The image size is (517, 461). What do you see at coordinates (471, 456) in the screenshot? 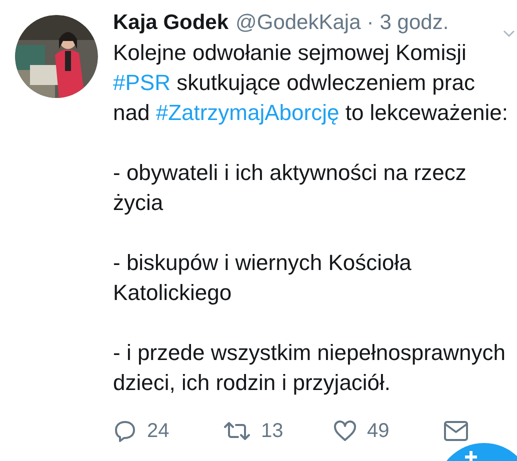
I see `plus-icon` at bounding box center [471, 456].